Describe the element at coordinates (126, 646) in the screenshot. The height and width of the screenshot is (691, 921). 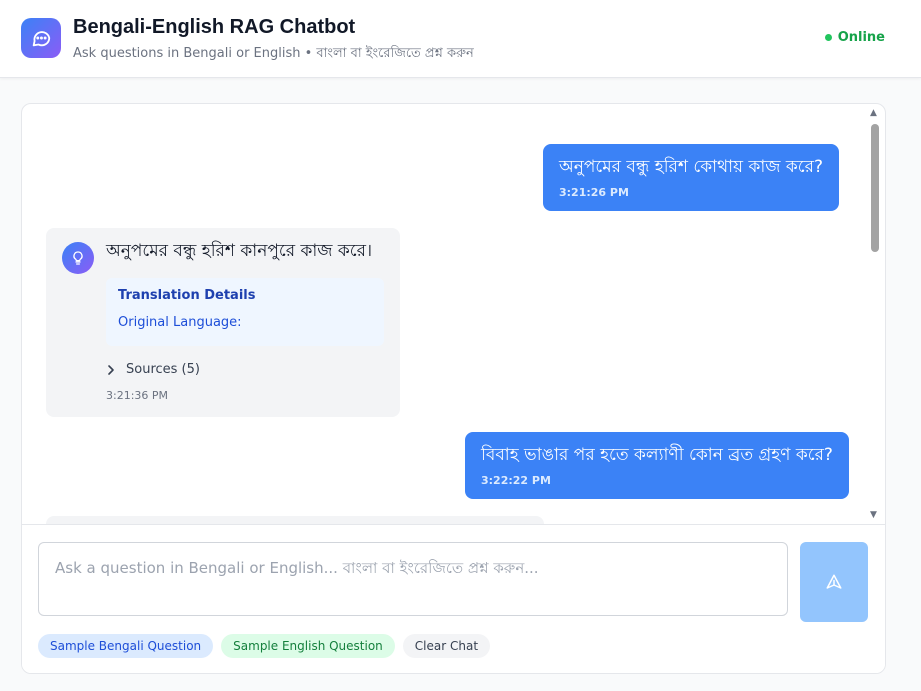
I see `sample-bengali-question-button: Sample Bengali Question` at that location.